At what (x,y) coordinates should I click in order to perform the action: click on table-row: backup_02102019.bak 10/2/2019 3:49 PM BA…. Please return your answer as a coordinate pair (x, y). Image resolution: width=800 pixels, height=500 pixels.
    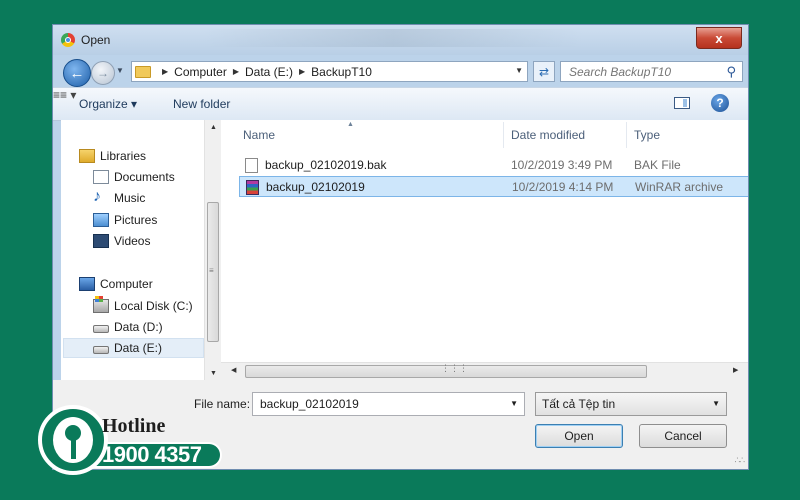
    Looking at the image, I should click on (493, 165).